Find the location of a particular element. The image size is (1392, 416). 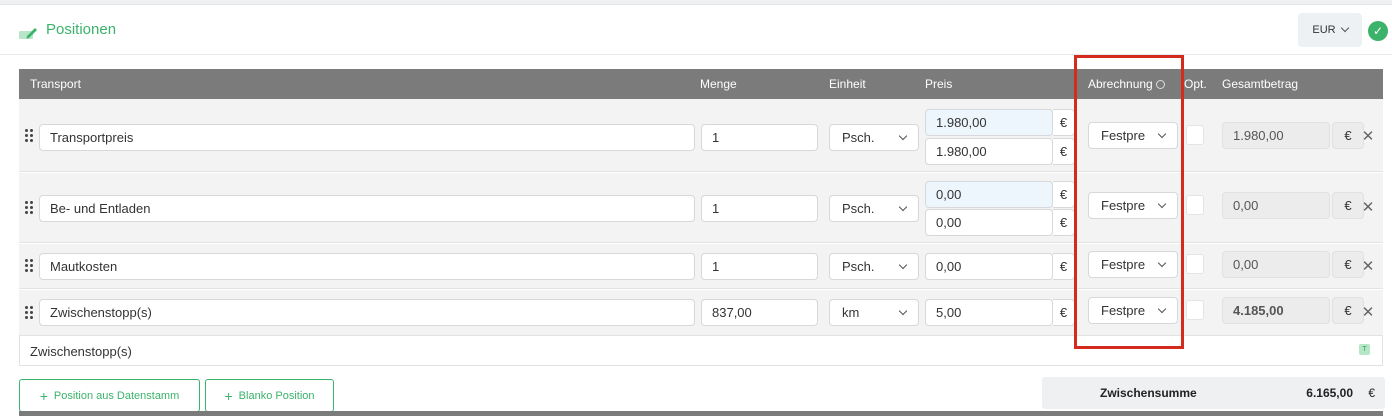

col-gesamtbetrag: Gesamtbetrag is located at coordinates (1260, 84).